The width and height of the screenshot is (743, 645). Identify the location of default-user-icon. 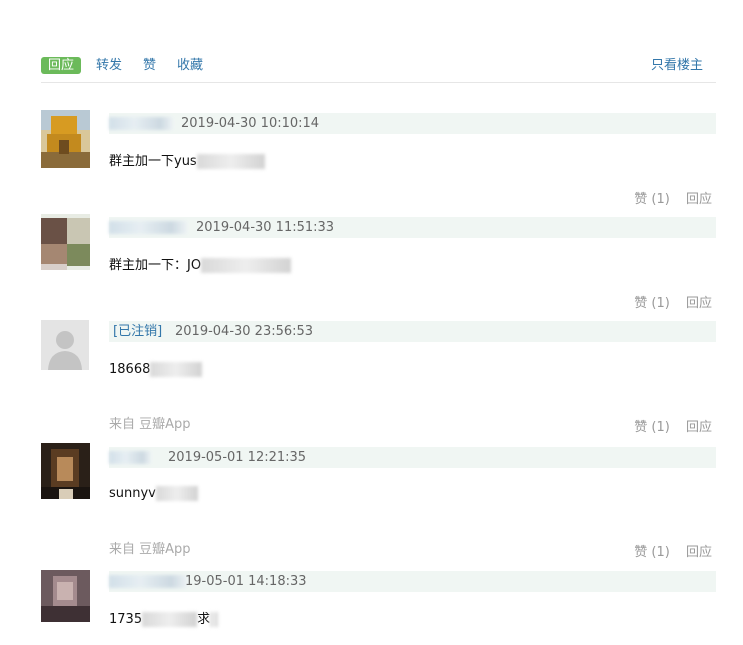
(65, 345).